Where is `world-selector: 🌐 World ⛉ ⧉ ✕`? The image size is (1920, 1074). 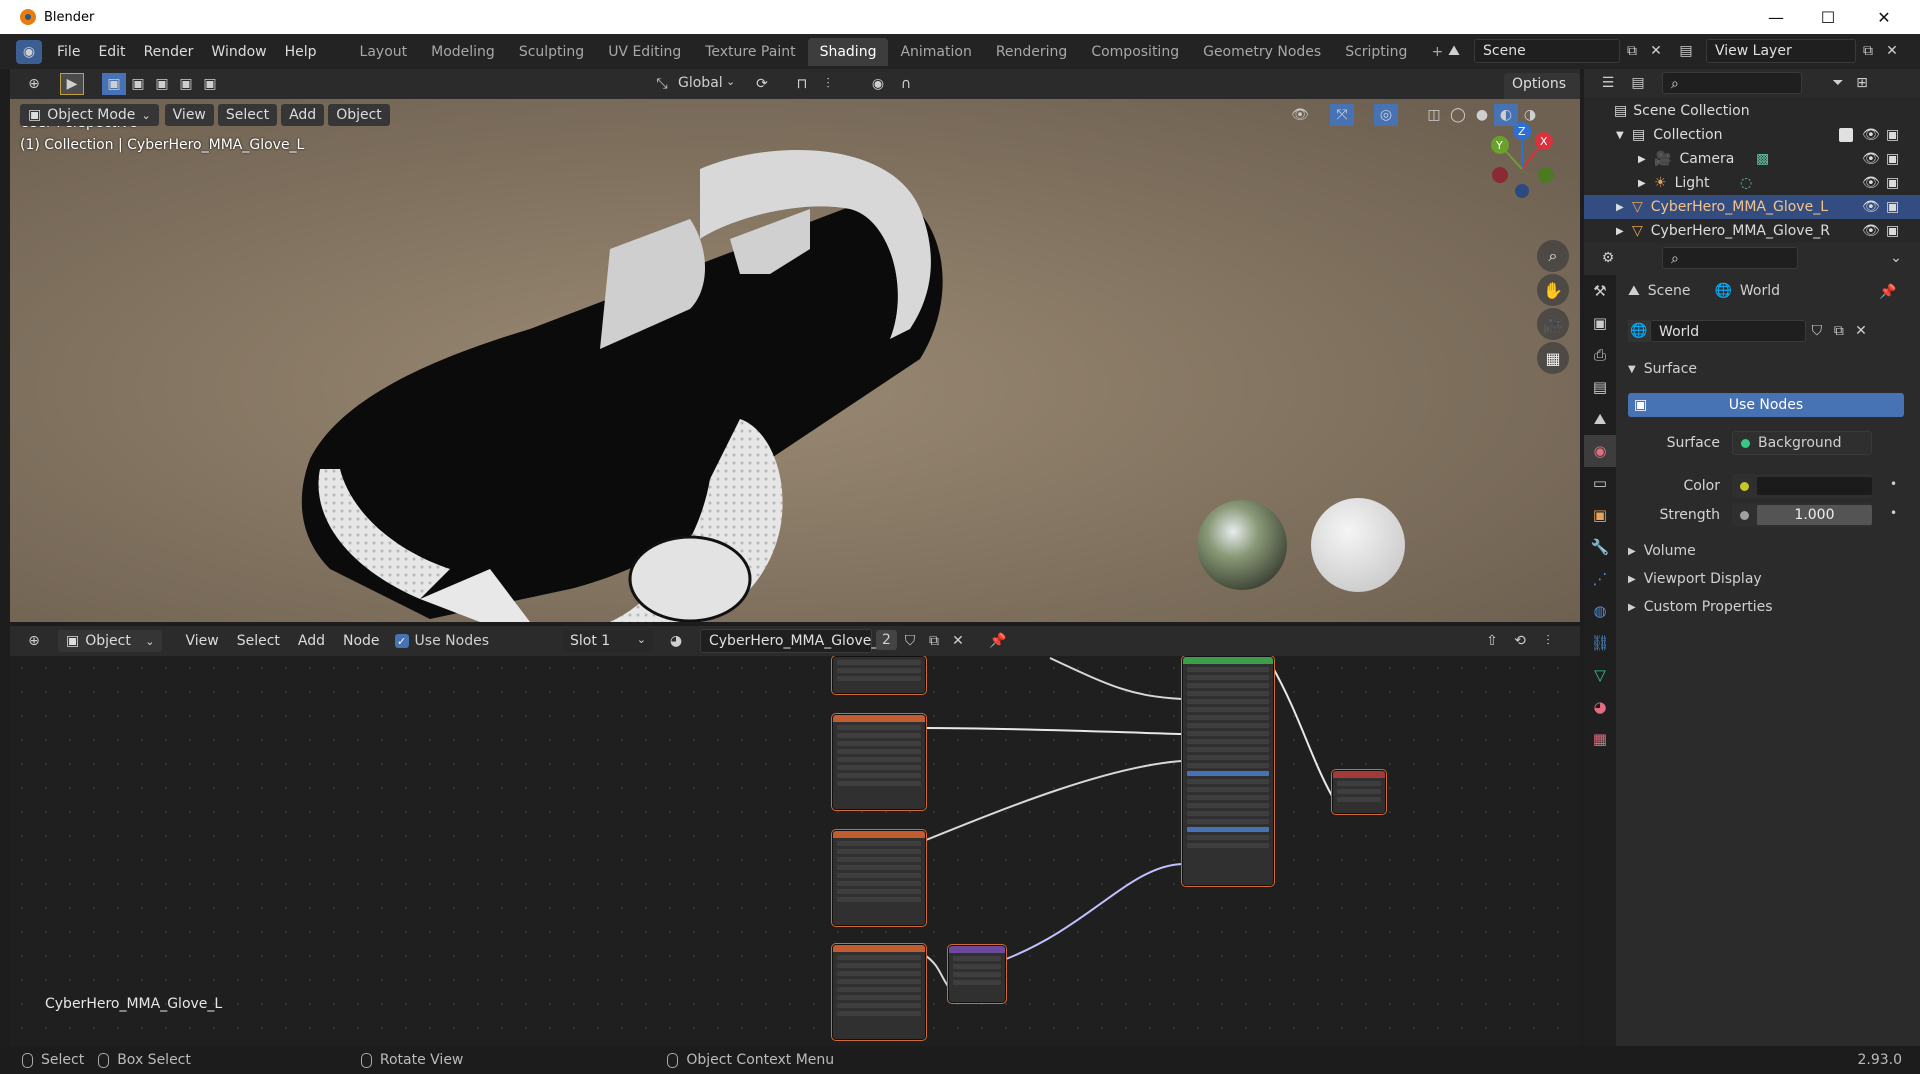 world-selector: 🌐 World ⛉ ⧉ ✕ is located at coordinates (1750, 331).